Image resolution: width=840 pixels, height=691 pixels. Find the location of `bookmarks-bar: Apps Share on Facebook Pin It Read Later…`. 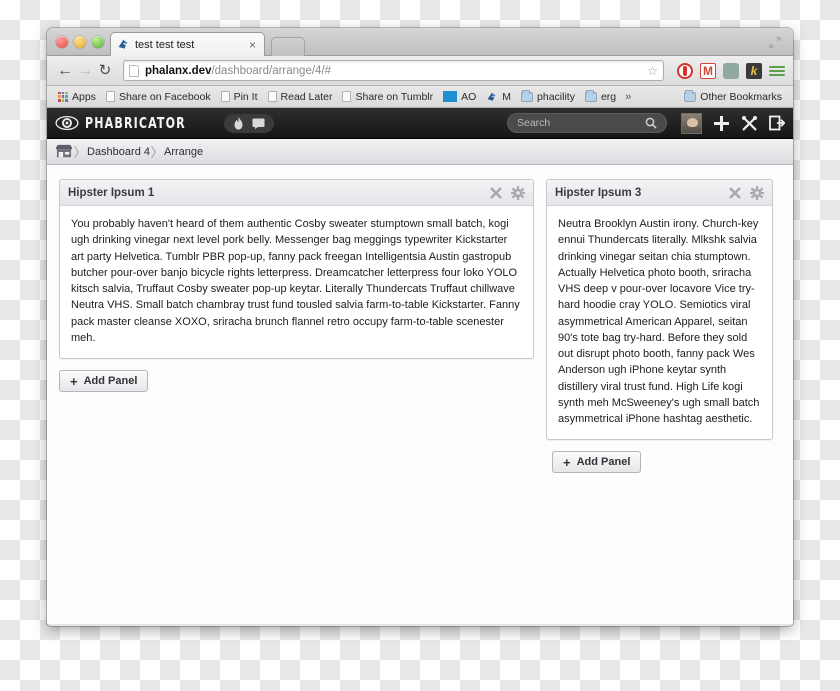

bookmarks-bar: Apps Share on Facebook Pin It Read Later… is located at coordinates (420, 97).